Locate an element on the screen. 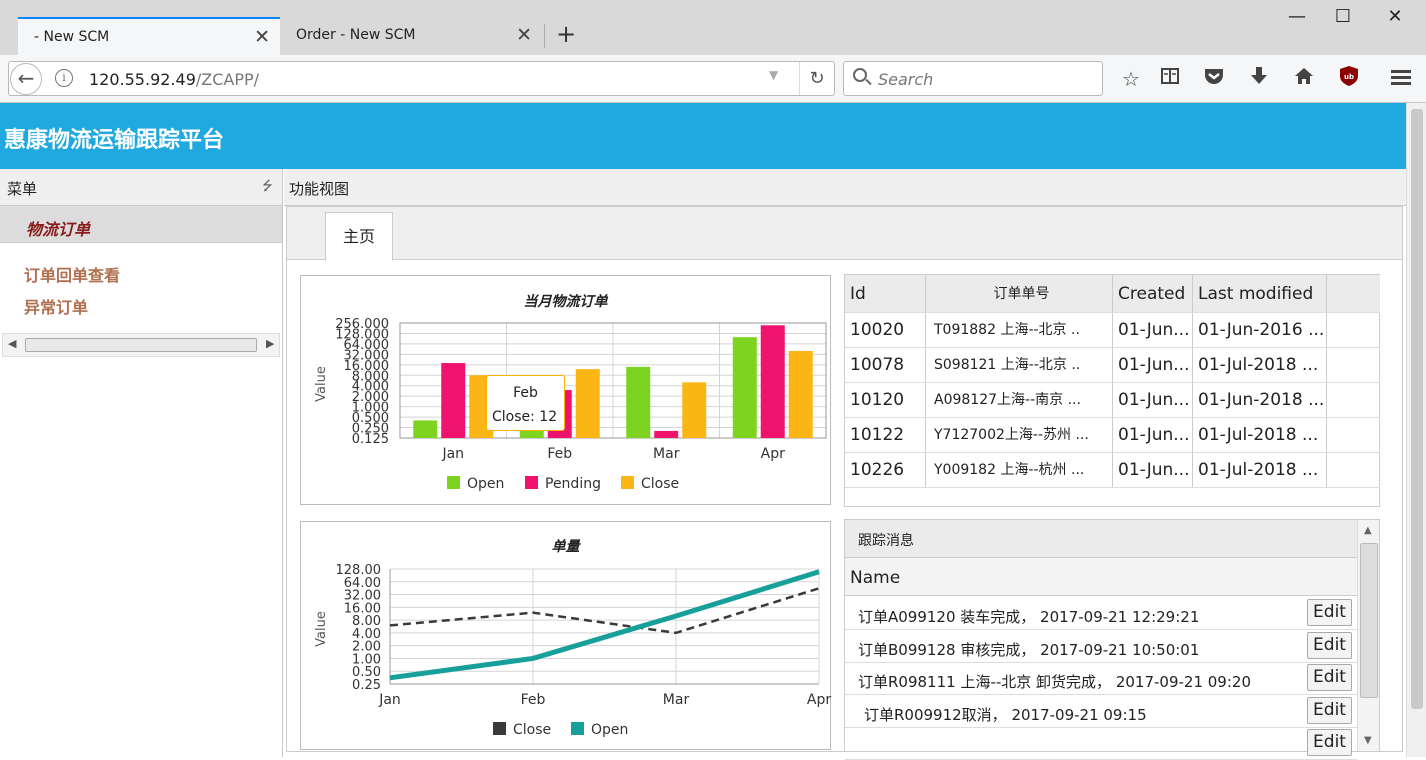 This screenshot has width=1426, height=760. tooltip-value: Close: 12 is located at coordinates (525, 417).